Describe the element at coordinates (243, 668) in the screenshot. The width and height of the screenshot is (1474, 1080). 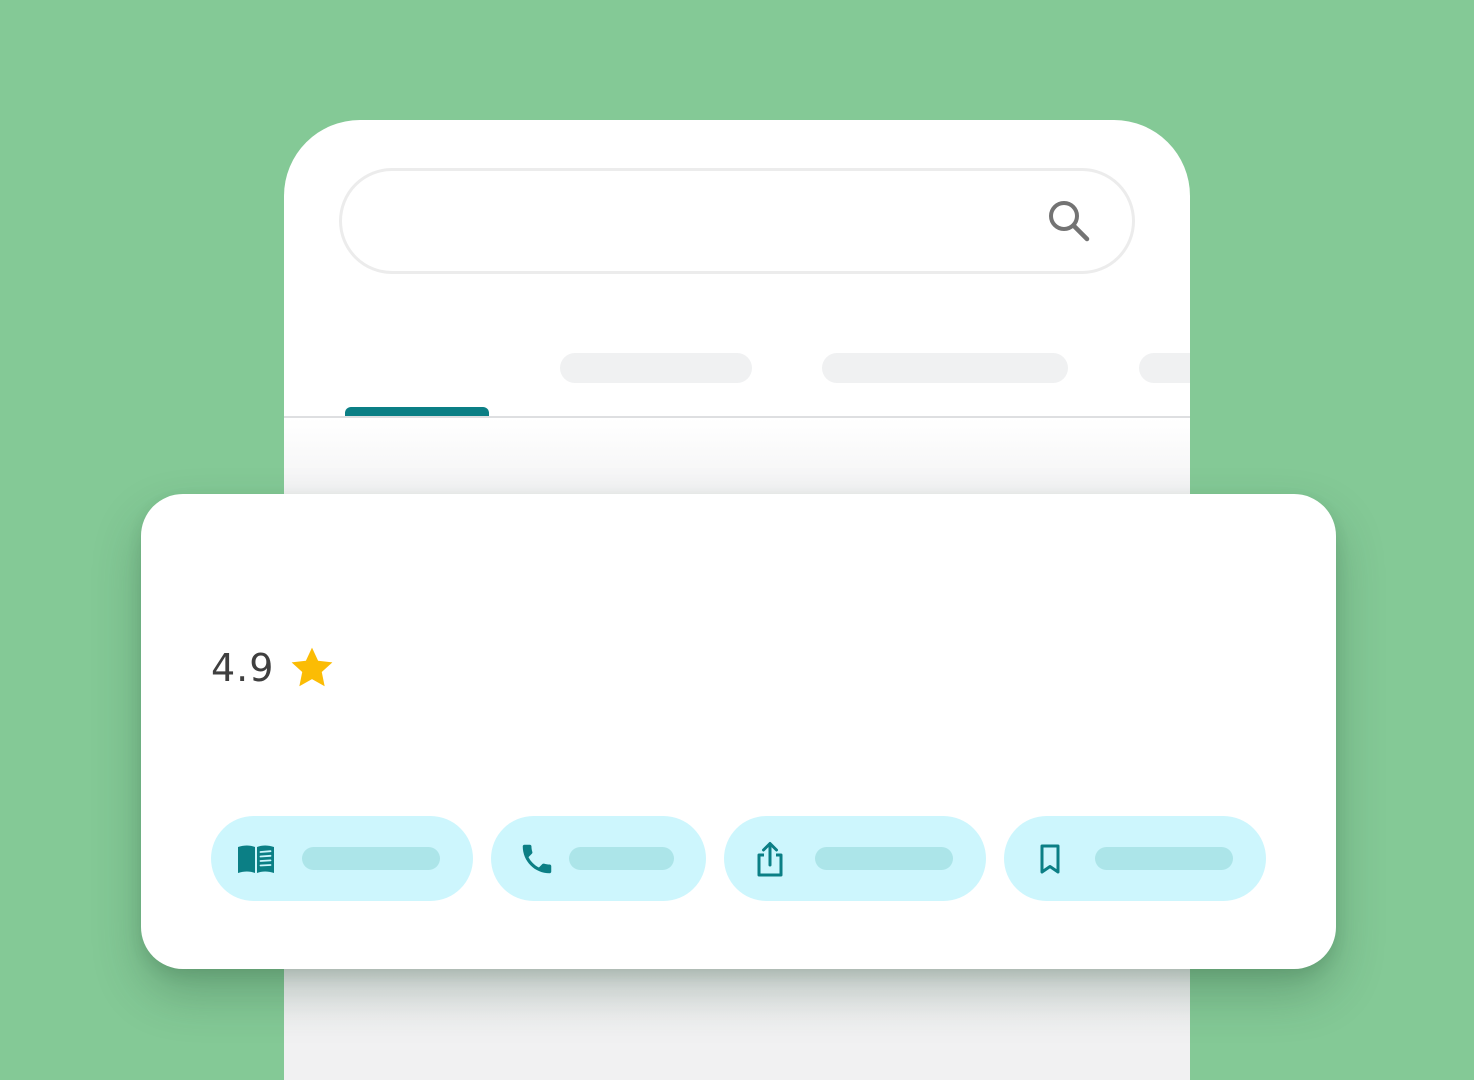
I see `rating-value: 4.9` at that location.